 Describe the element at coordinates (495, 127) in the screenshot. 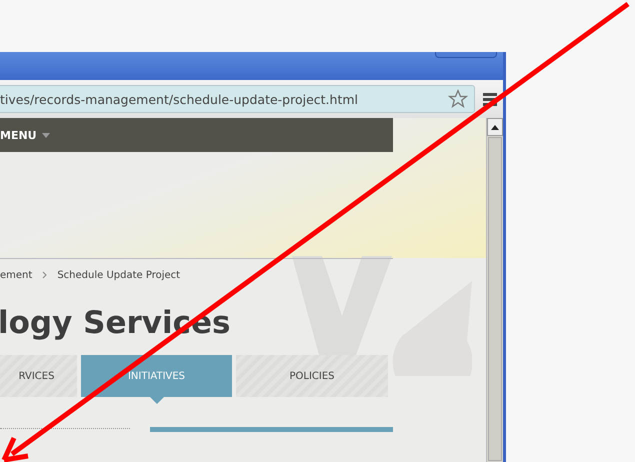

I see `scroll-up-icon` at that location.